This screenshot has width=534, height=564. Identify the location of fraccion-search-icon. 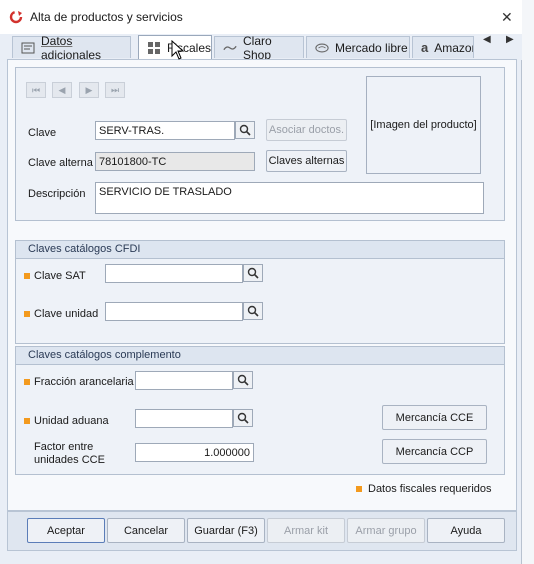
(243, 380).